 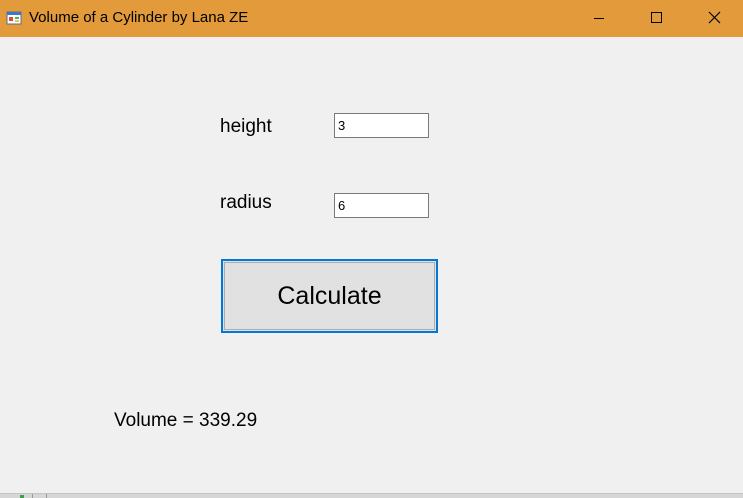 I want to click on close-icon, so click(x=714, y=17).